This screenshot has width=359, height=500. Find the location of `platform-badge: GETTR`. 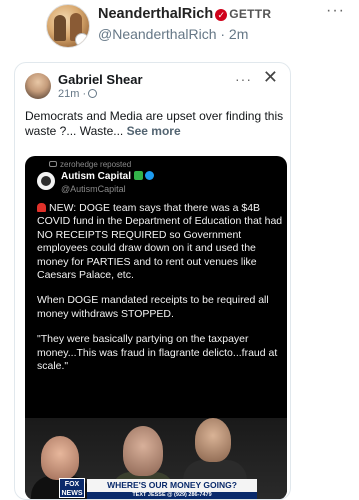

platform-badge: GETTR is located at coordinates (250, 14).